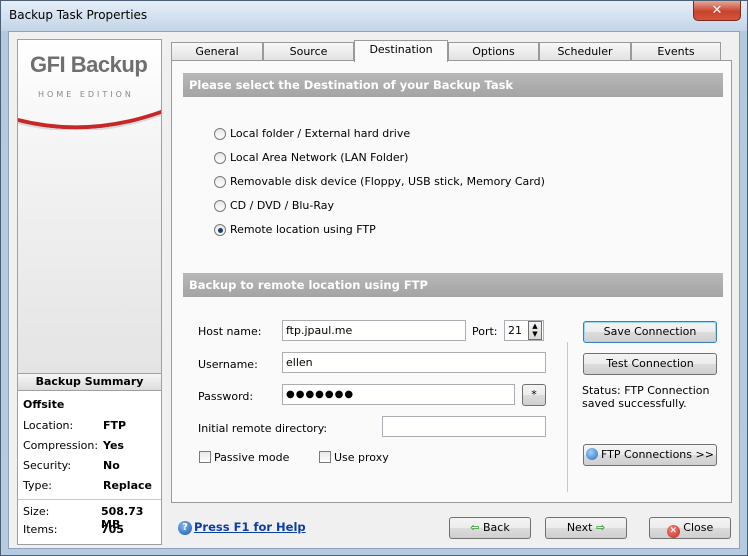 This screenshot has width=748, height=556. Describe the element at coordinates (220, 182) in the screenshot. I see `radio-removable-disk` at that location.